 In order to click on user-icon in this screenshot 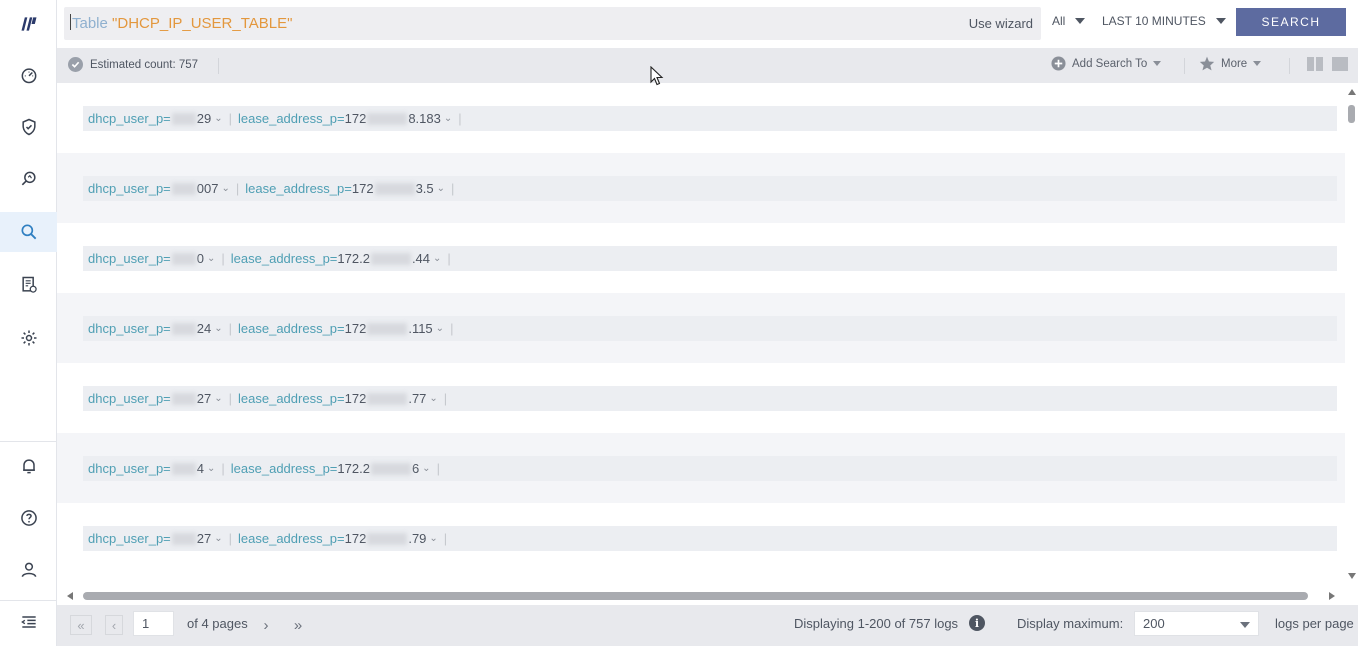, I will do `click(28, 570)`.